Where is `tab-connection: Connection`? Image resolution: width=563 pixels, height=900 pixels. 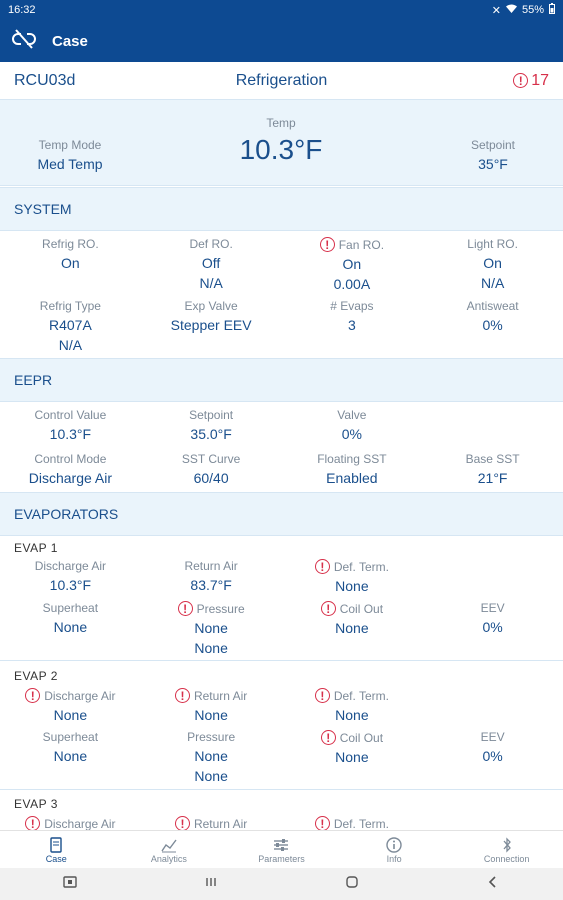 tab-connection: Connection is located at coordinates (506, 849).